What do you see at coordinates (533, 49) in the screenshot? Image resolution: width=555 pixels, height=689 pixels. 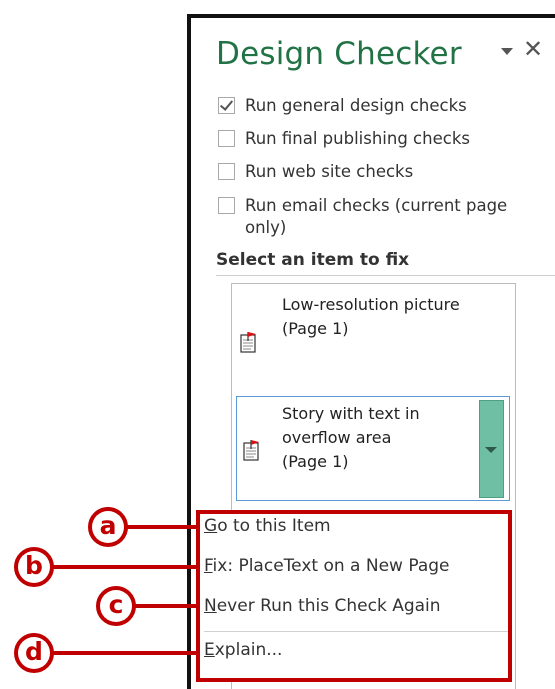 I see `close-icon: ✕` at bounding box center [533, 49].